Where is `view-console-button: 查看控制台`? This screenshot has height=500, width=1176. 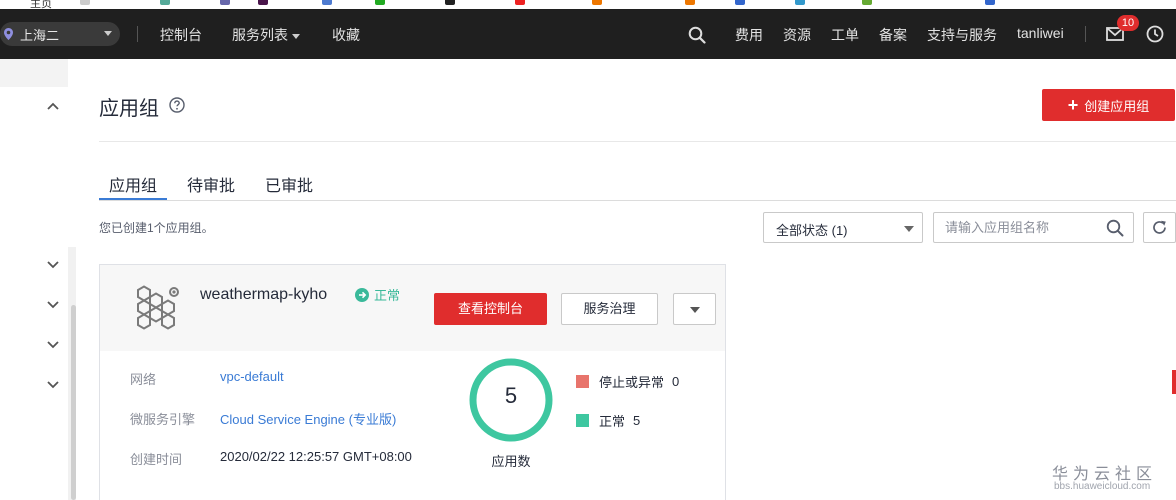 view-console-button: 查看控制台 is located at coordinates (490, 309).